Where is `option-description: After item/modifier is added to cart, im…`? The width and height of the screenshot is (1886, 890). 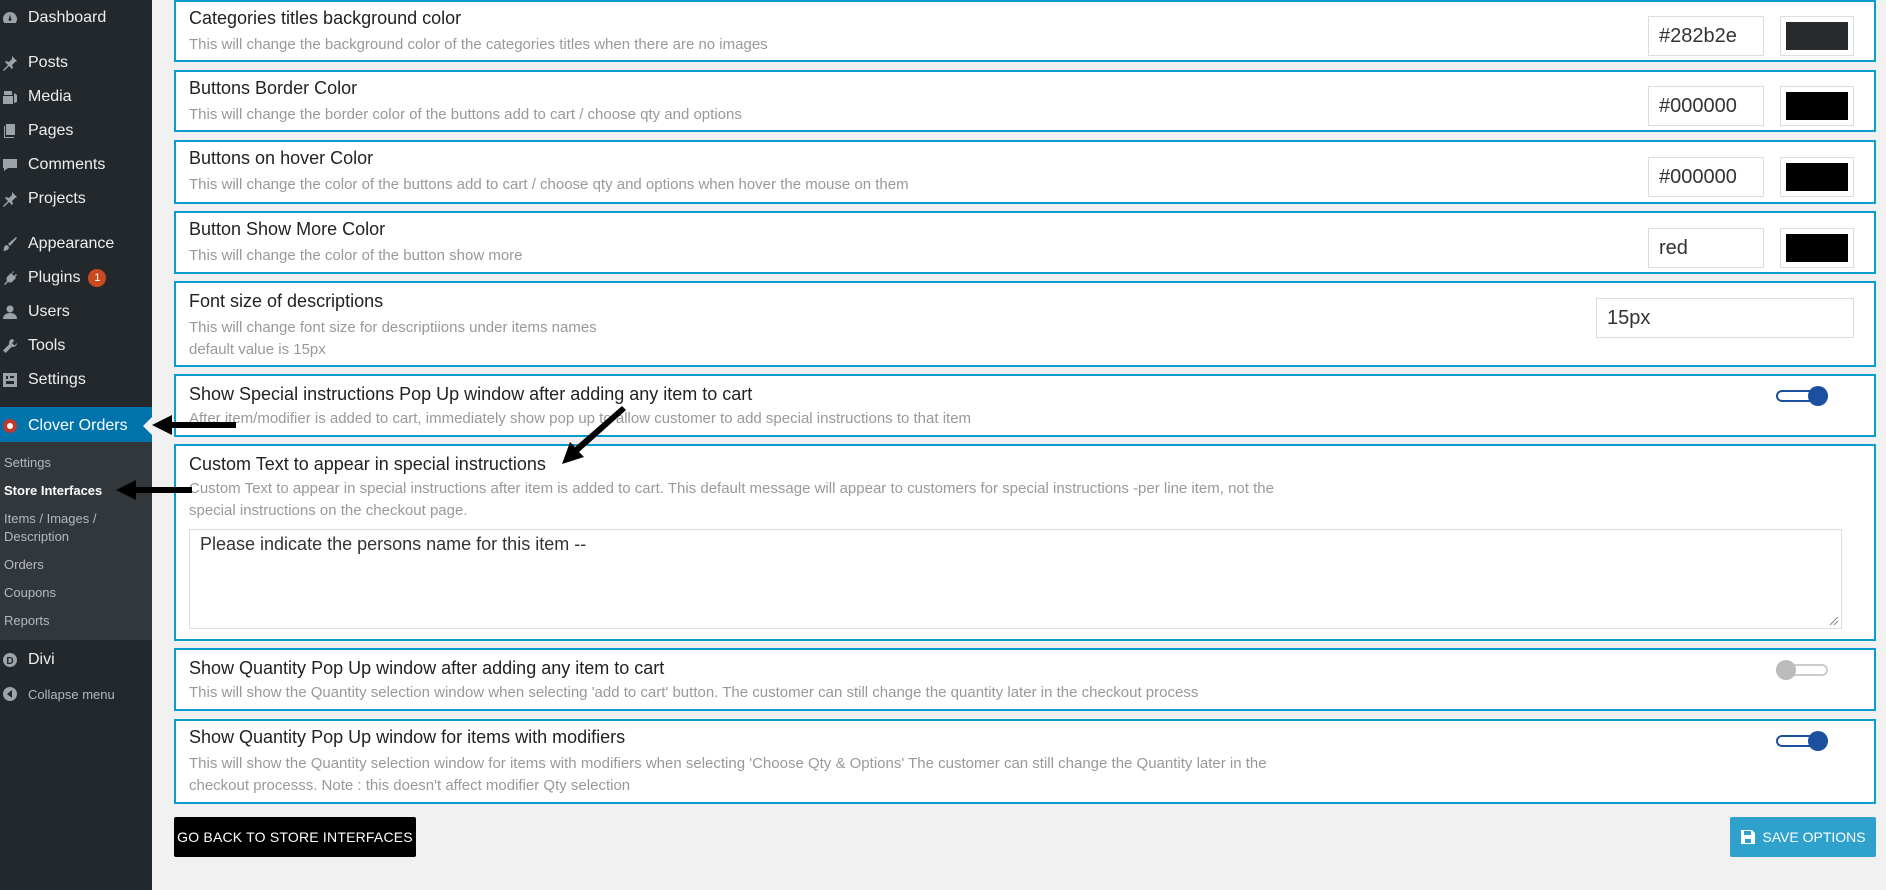 option-description: After item/modifier is added to cart, im… is located at coordinates (580, 418).